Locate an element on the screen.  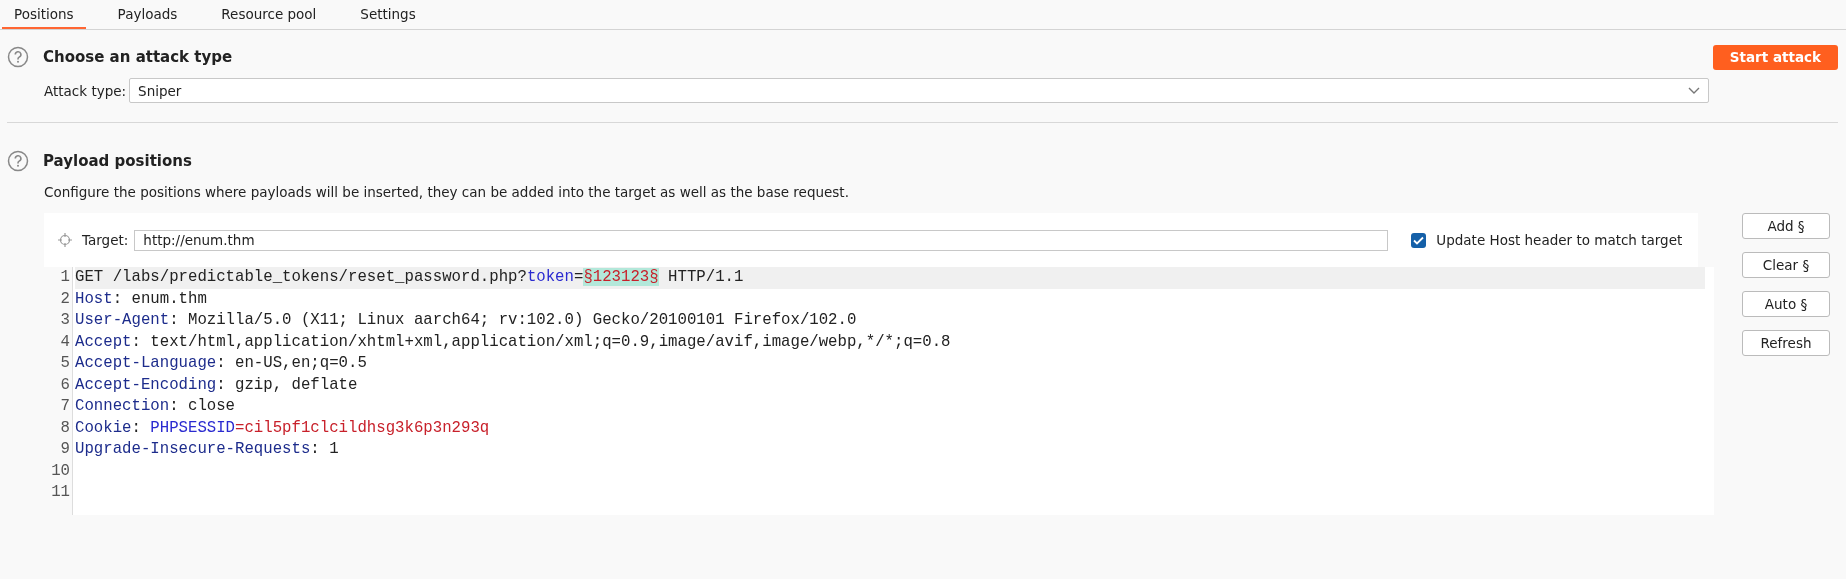
attack-type-label: Attack type: is located at coordinates (85, 90).